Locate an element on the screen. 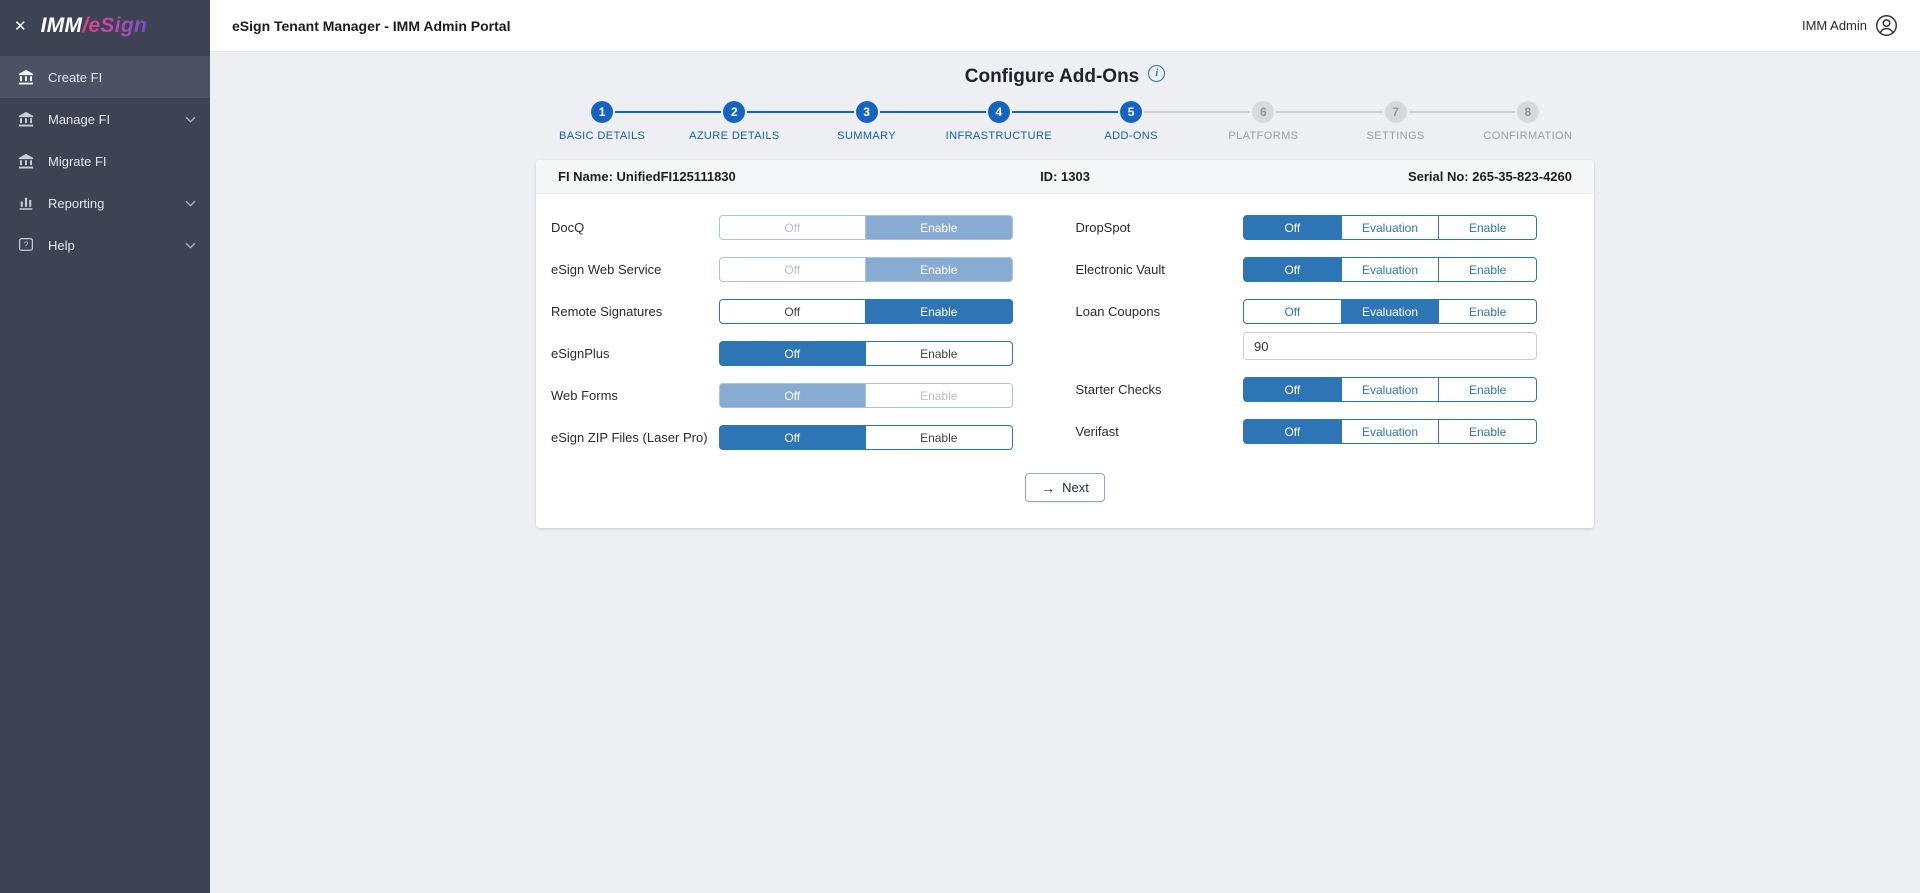 The width and height of the screenshot is (1920, 893). step-label: ADD-ONS is located at coordinates (1131, 136).